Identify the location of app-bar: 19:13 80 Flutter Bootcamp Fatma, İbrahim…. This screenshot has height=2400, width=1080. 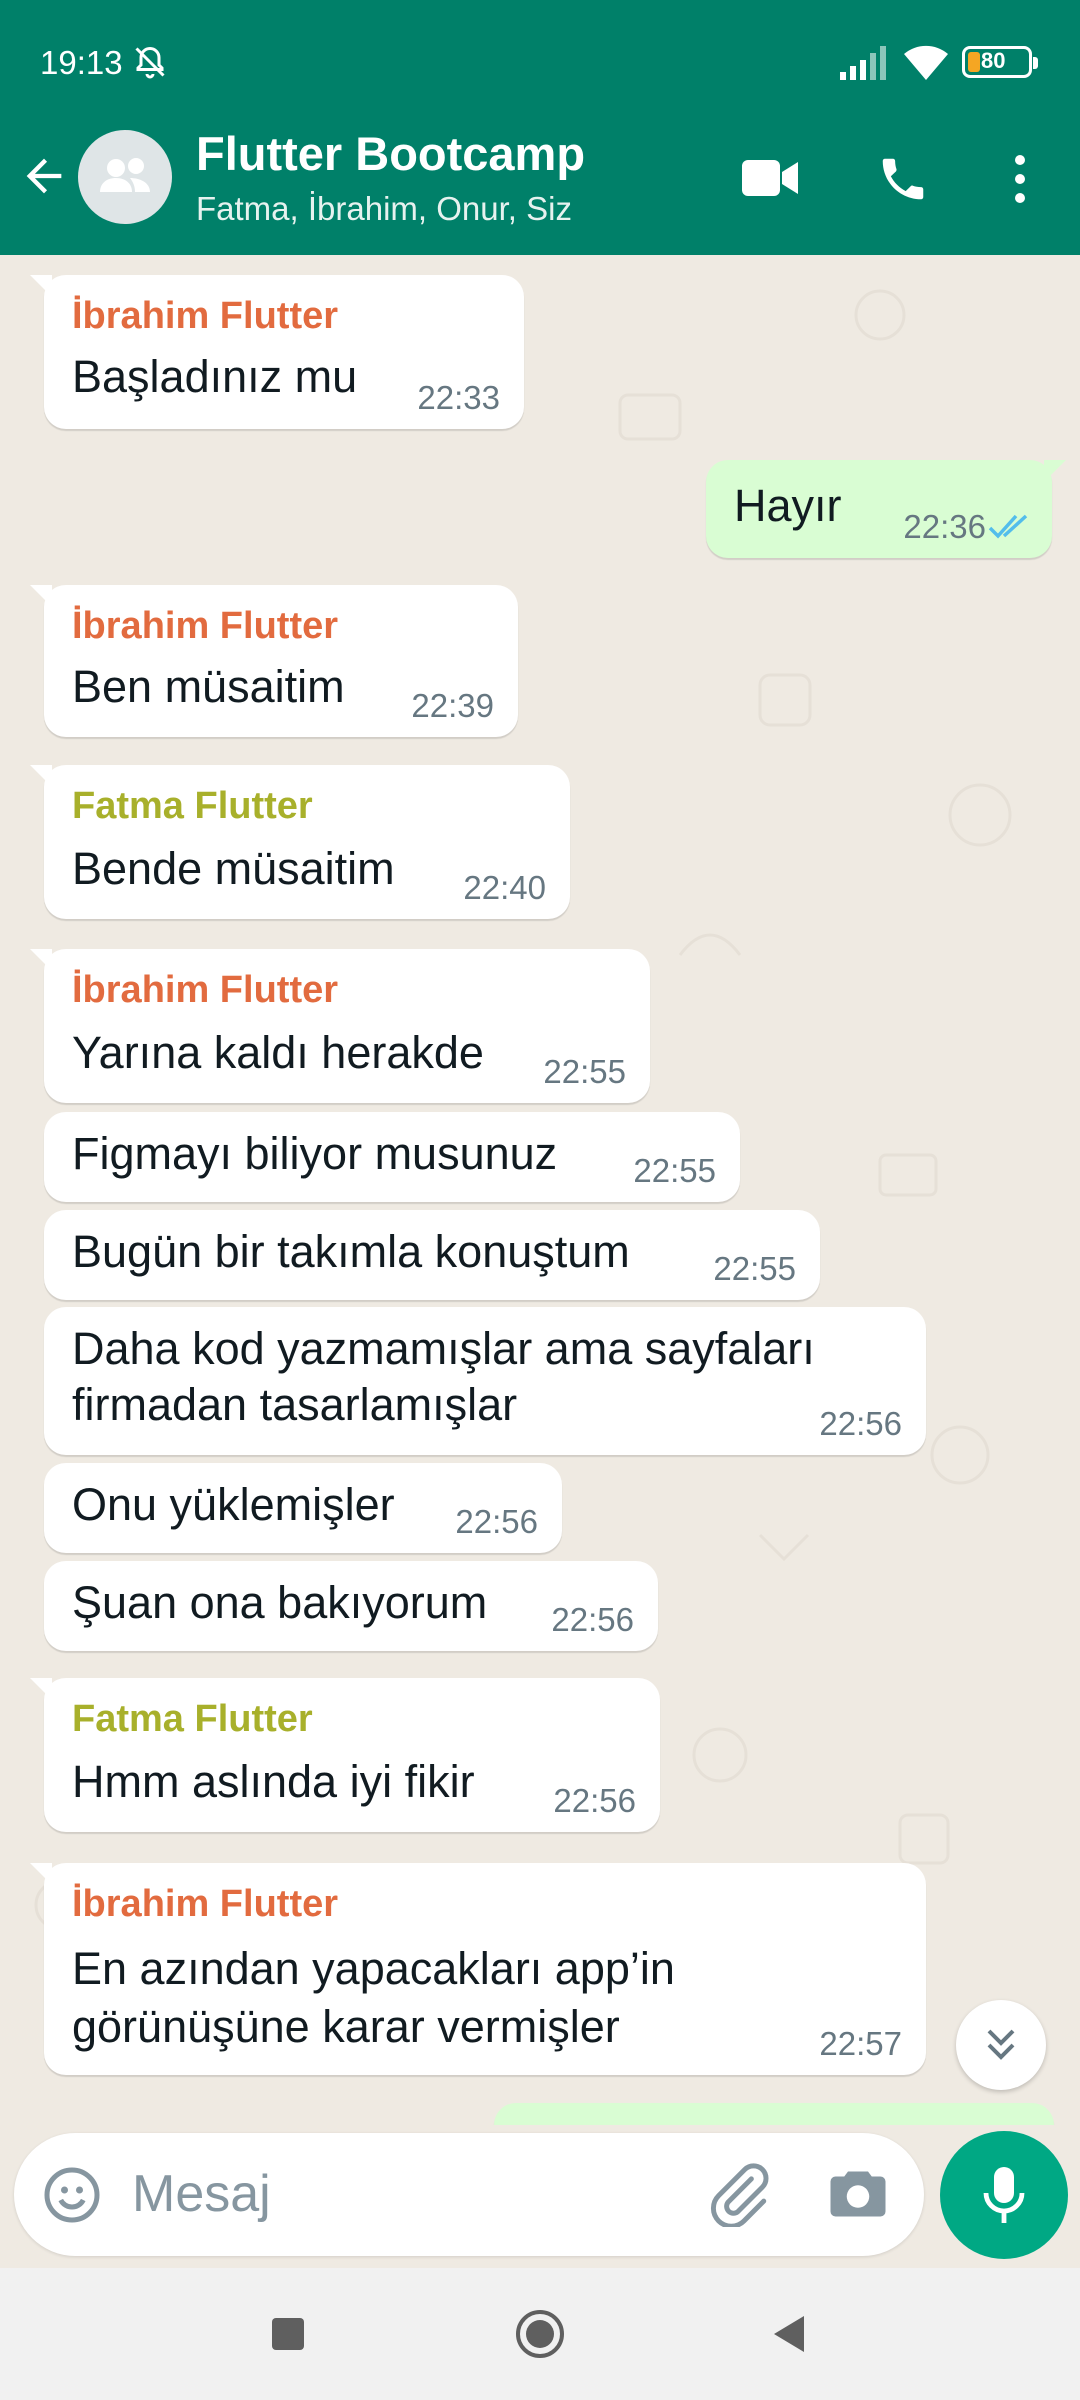
(540, 127).